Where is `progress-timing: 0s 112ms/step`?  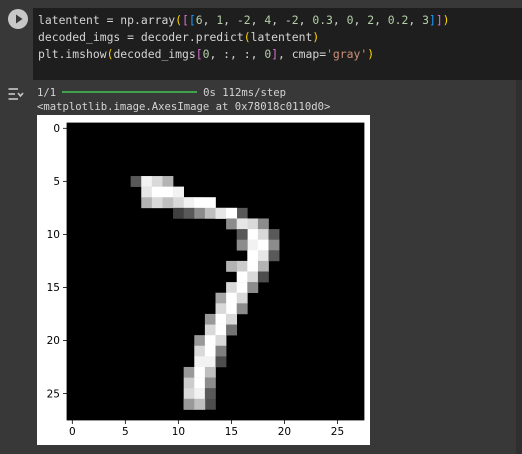 progress-timing: 0s 112ms/step is located at coordinates (245, 93).